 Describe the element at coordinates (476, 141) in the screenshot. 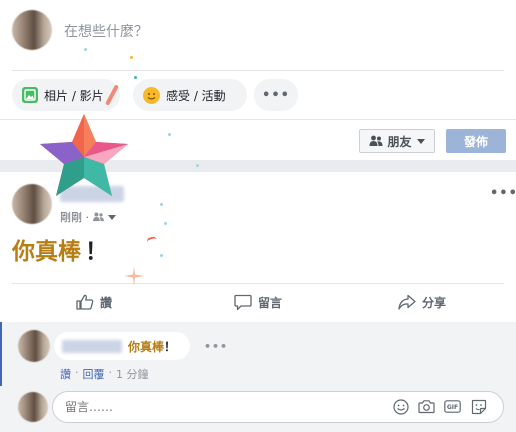

I see `post-button: 發佈` at that location.